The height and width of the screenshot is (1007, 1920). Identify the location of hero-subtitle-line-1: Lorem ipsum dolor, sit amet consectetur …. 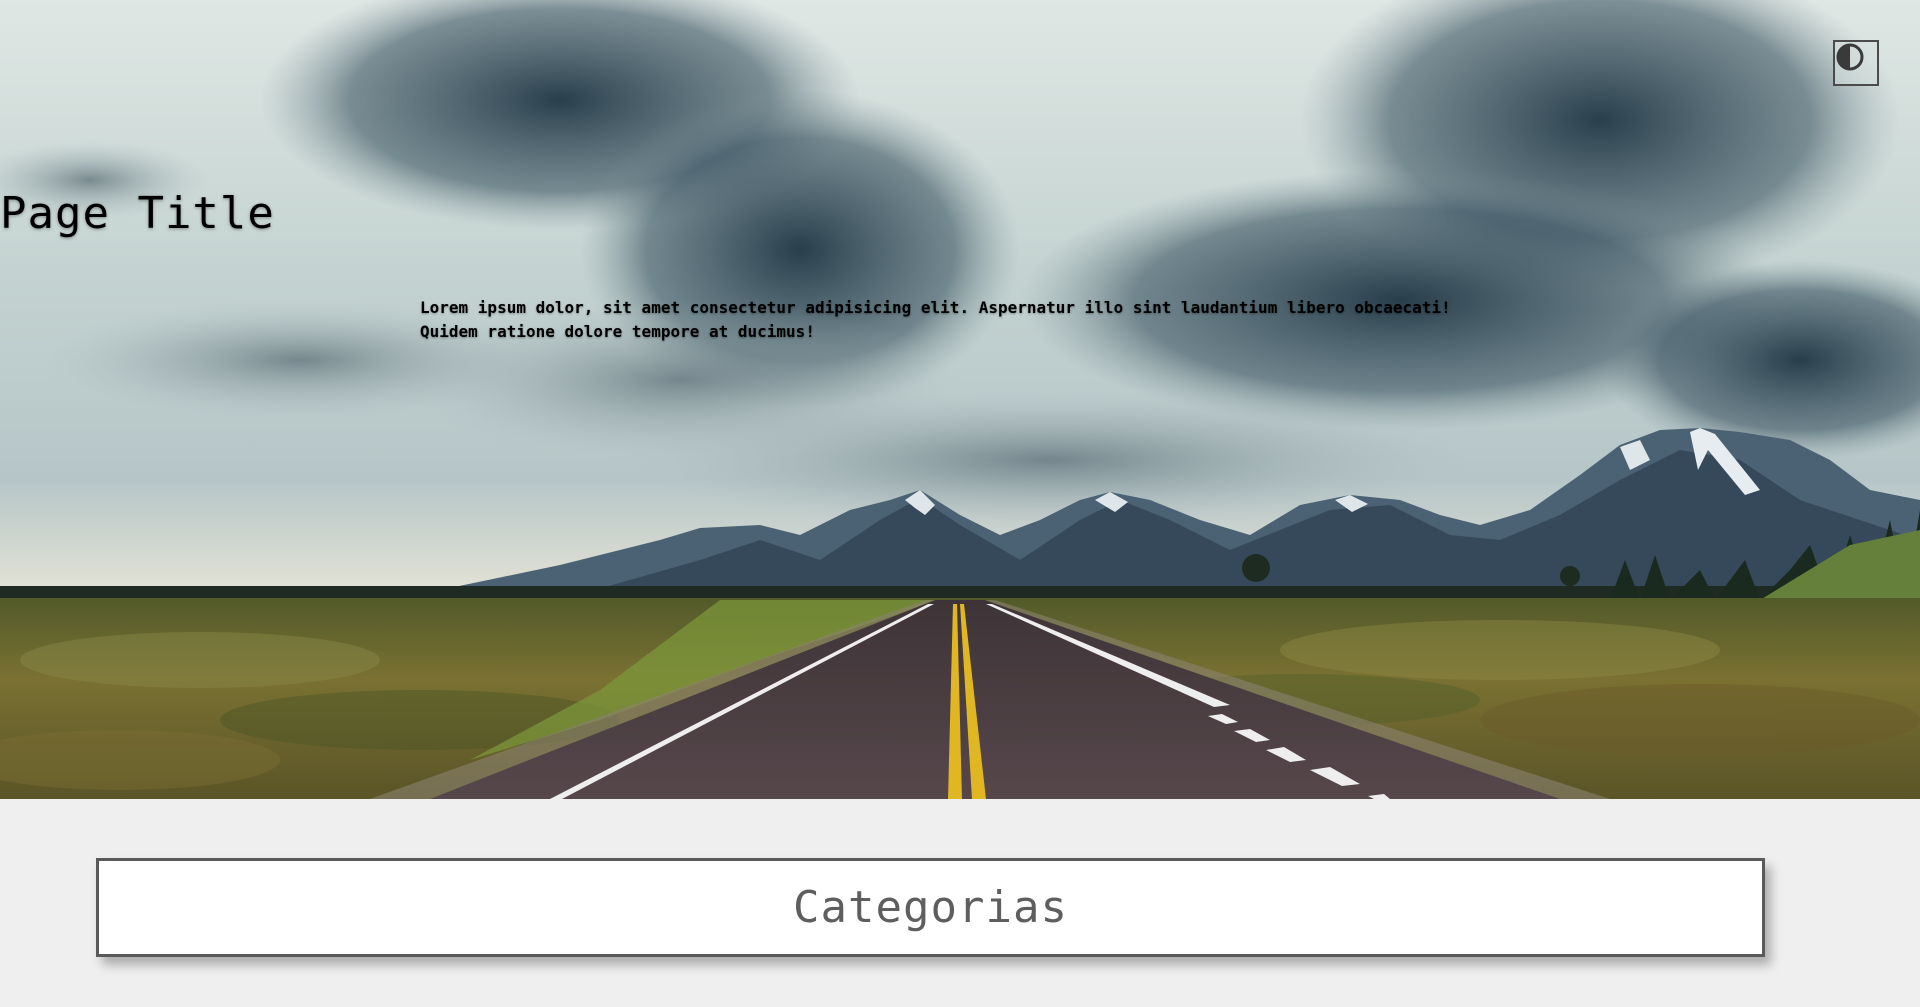
(935, 307).